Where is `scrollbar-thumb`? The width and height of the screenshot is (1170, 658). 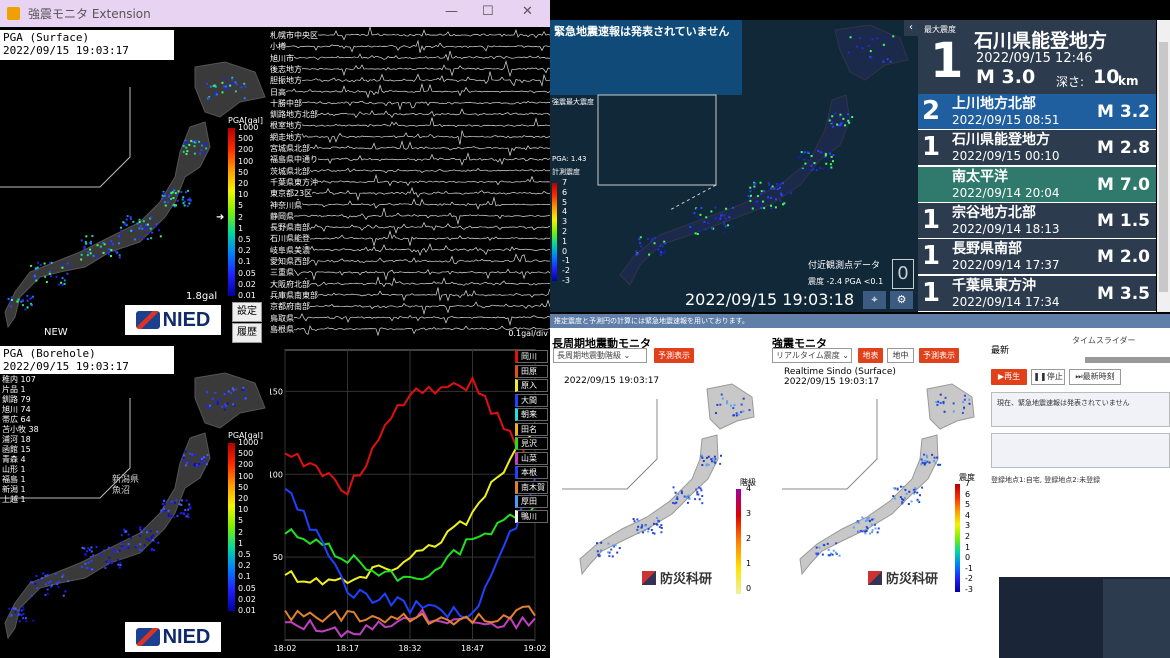 scrollbar-thumb is located at coordinates (1163, 167).